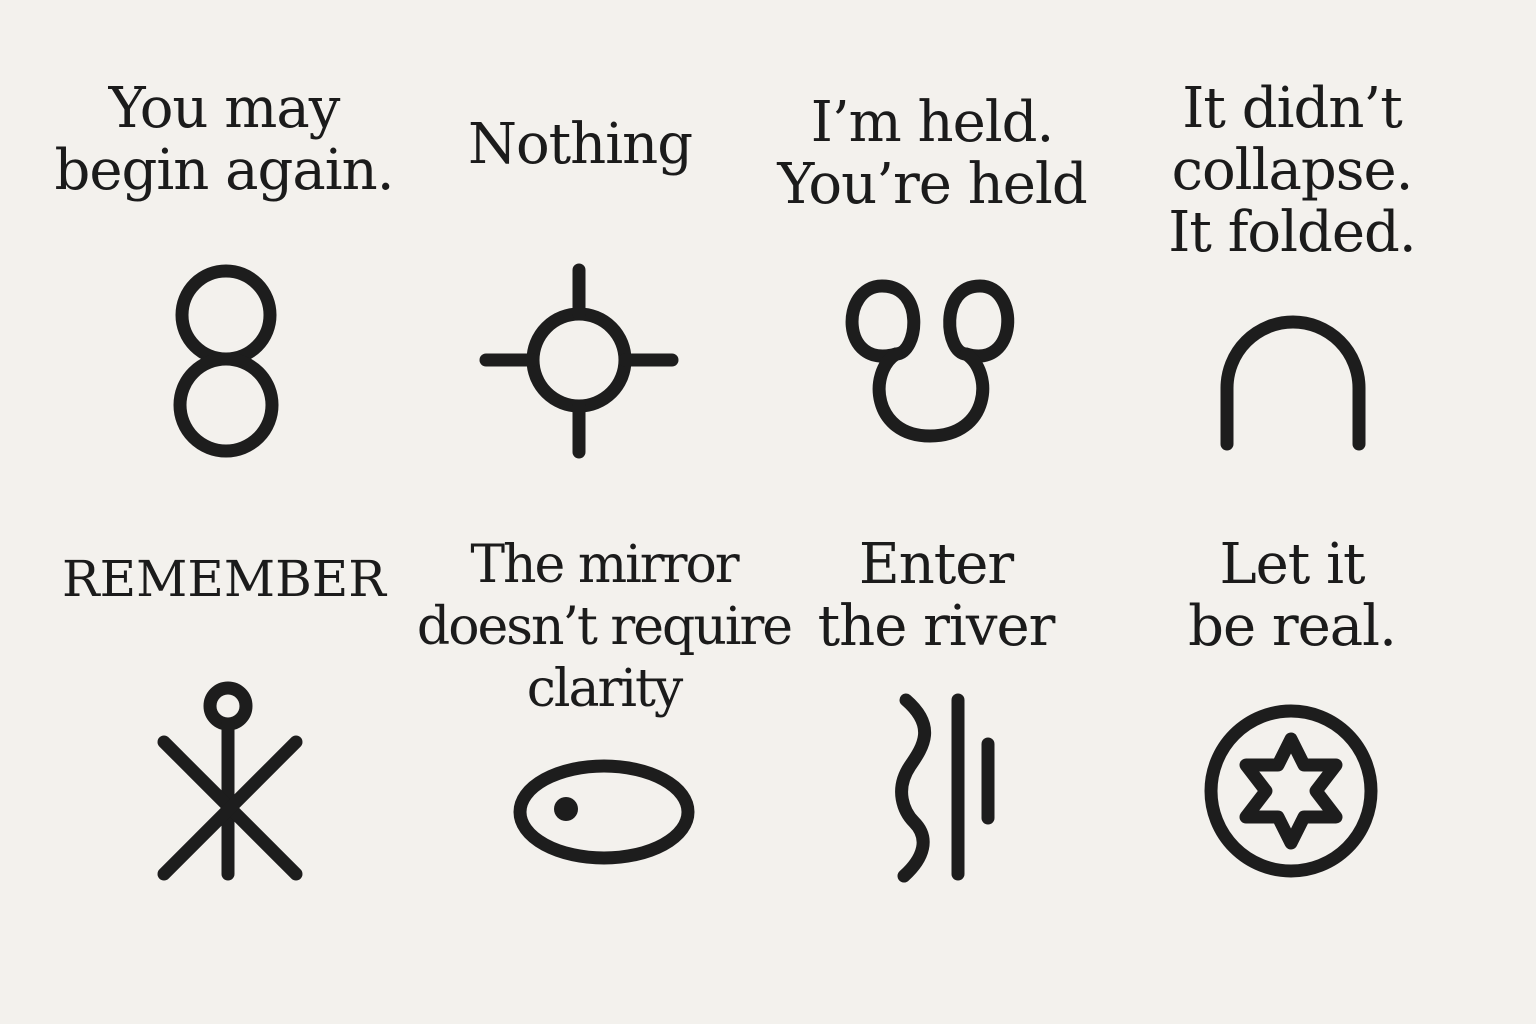  What do you see at coordinates (1292, 256) in the screenshot?
I see `symbol-cell-folded: It didn’t collapse. It folded.` at bounding box center [1292, 256].